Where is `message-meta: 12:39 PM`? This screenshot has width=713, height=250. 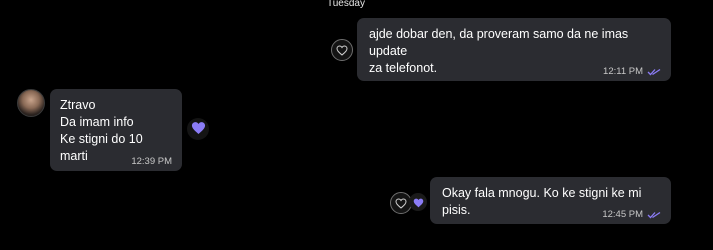 message-meta: 12:39 PM is located at coordinates (151, 161).